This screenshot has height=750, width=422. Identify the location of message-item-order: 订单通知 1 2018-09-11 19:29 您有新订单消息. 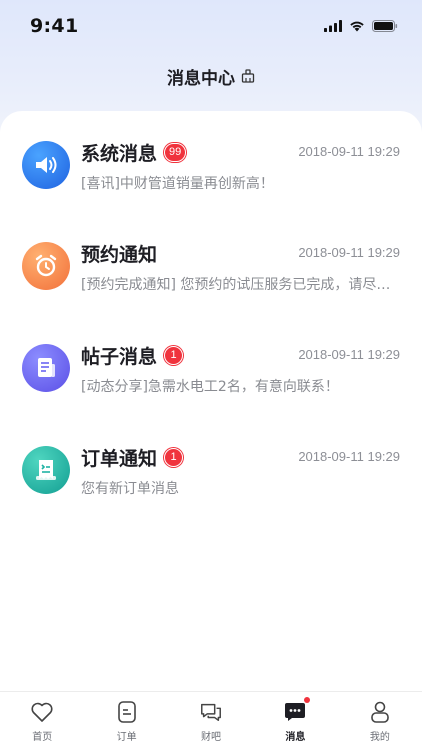
(211, 486).